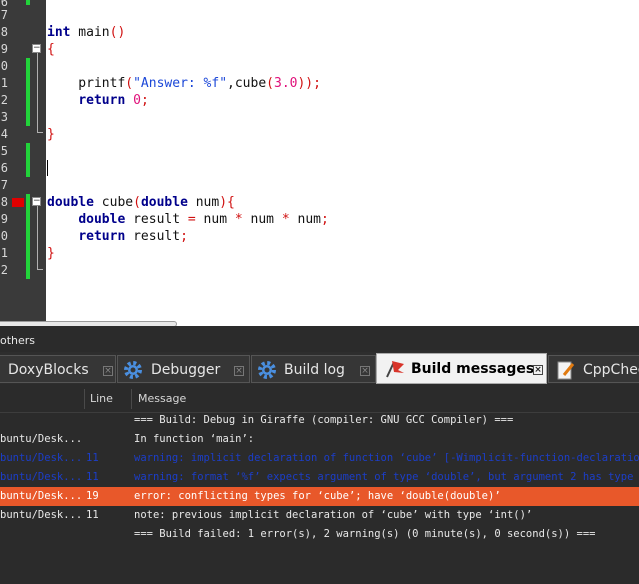 The height and width of the screenshot is (584, 639). Describe the element at coordinates (18, 202) in the screenshot. I see `breakpoint-marker` at that location.